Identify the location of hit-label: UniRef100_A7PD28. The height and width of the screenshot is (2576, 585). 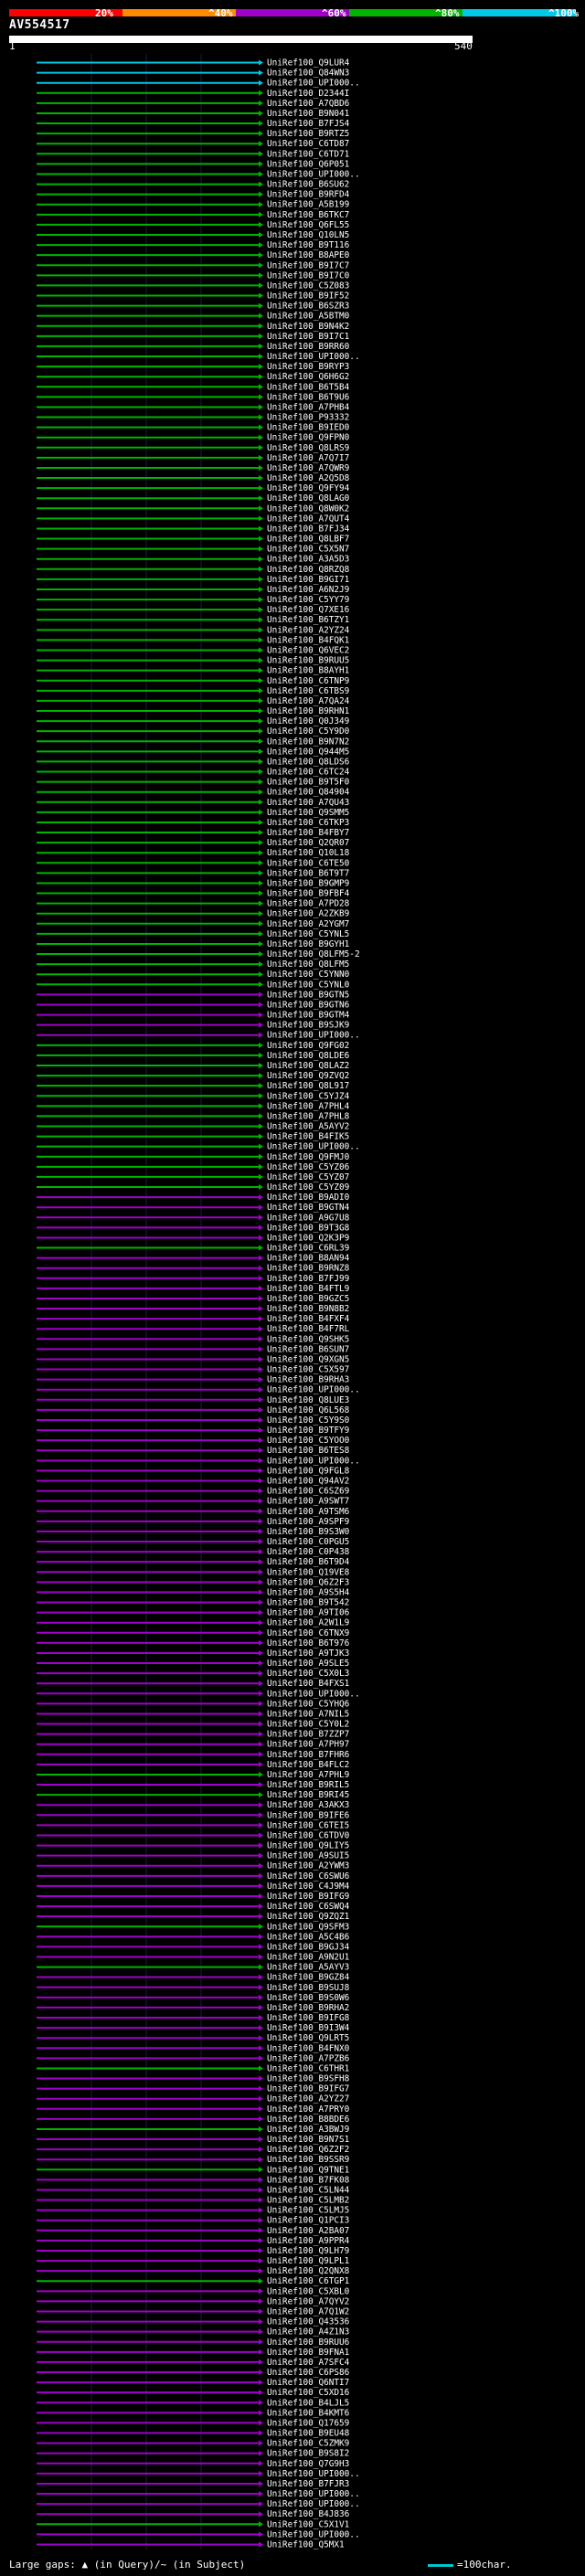
(309, 904).